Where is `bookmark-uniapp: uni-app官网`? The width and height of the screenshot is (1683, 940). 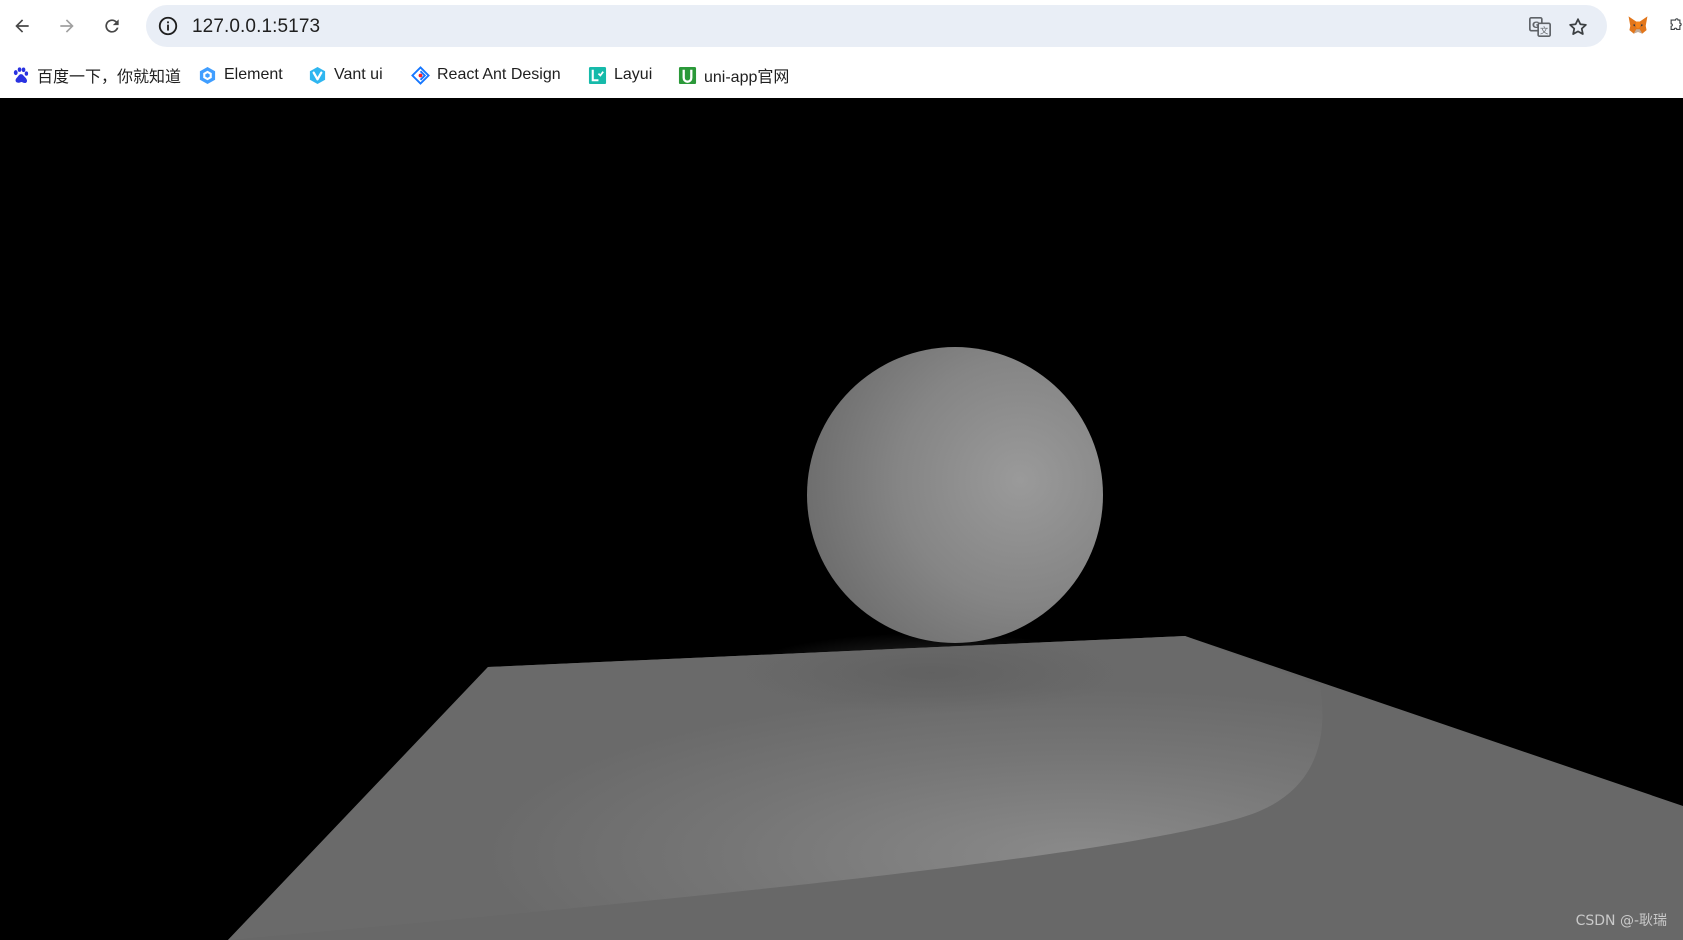
bookmark-uniapp: uni-app官网 is located at coordinates (733, 75).